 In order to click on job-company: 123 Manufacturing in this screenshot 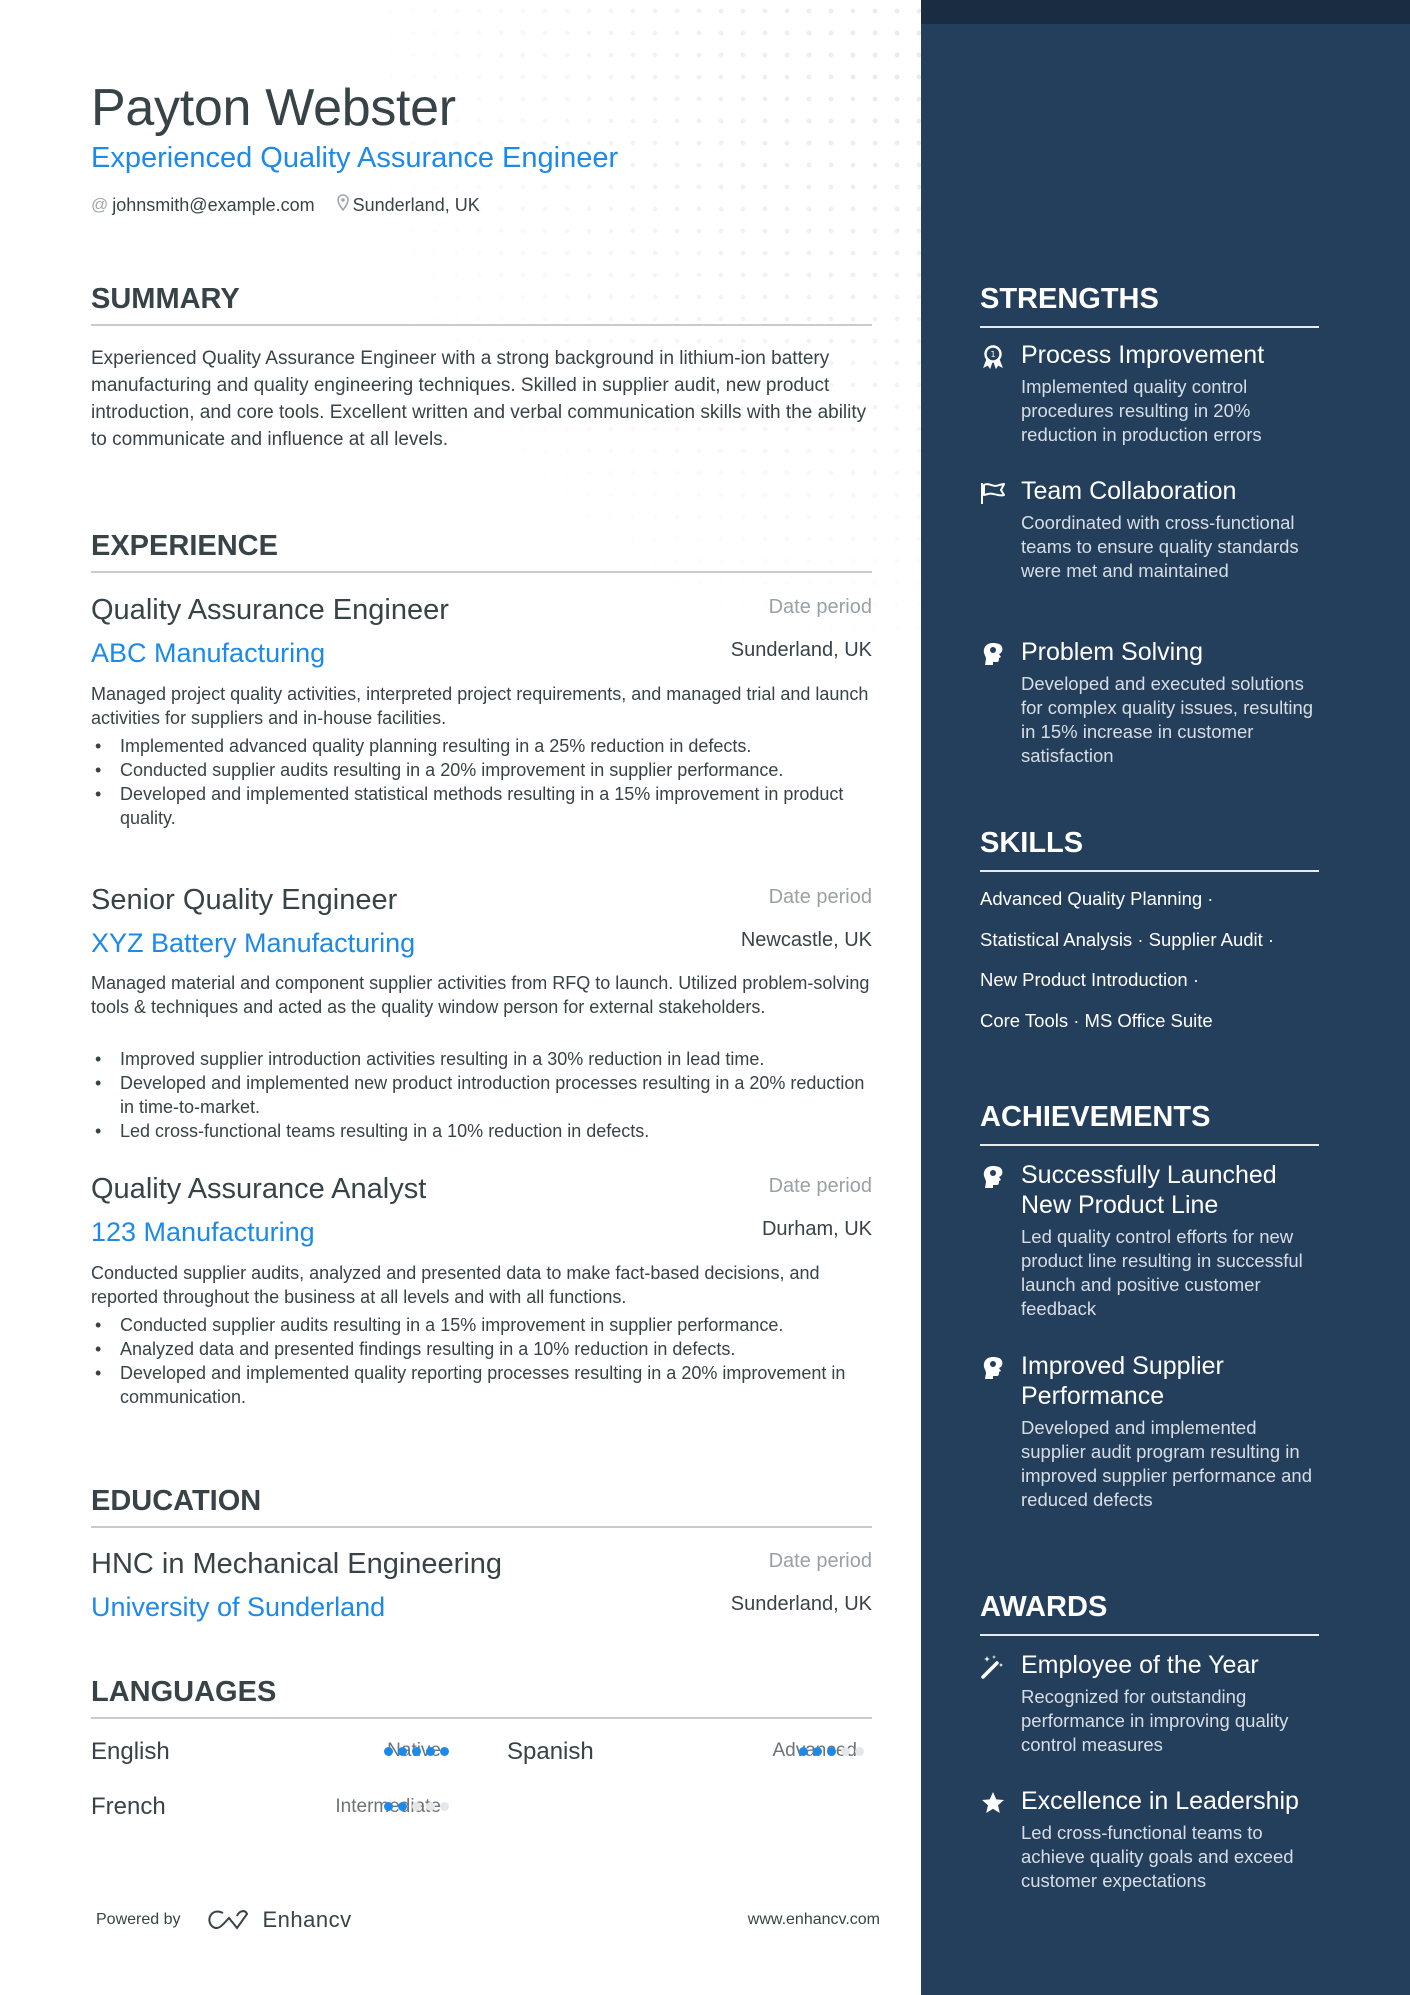, I will do `click(203, 1232)`.